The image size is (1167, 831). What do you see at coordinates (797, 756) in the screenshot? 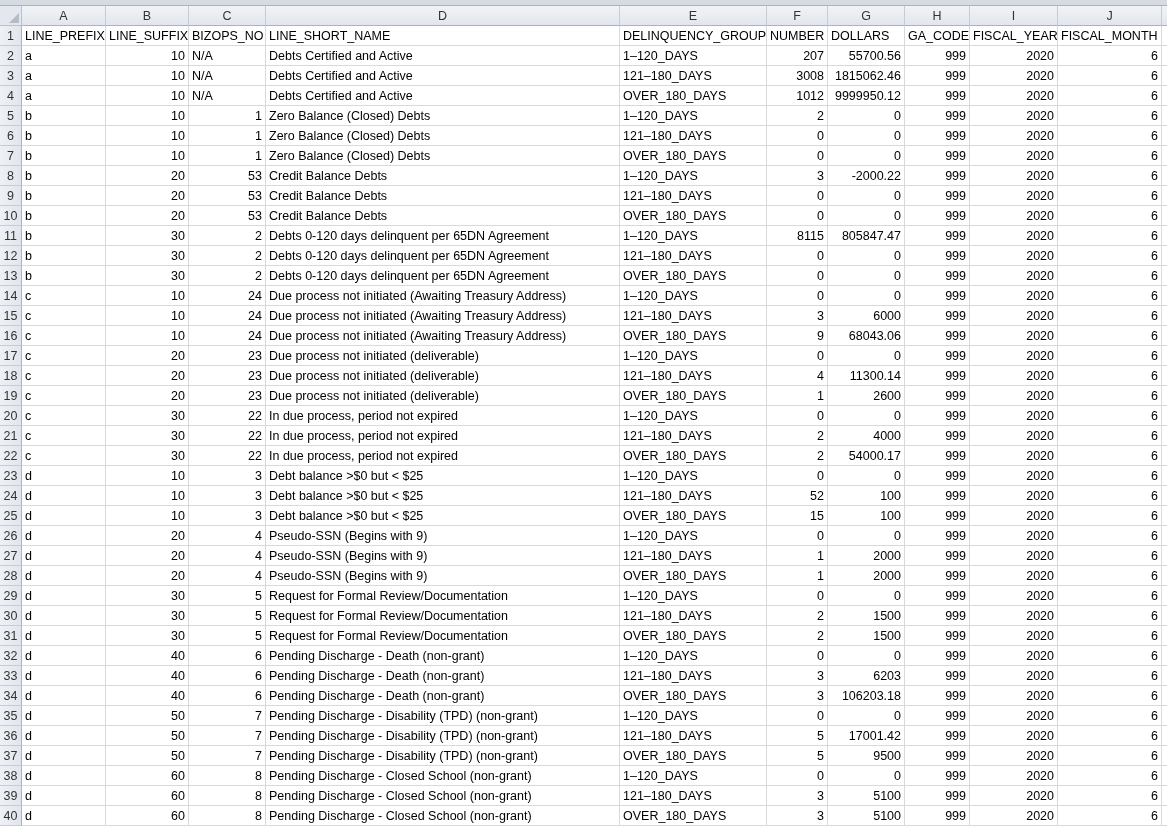
I see `table-cell: 5` at bounding box center [797, 756].